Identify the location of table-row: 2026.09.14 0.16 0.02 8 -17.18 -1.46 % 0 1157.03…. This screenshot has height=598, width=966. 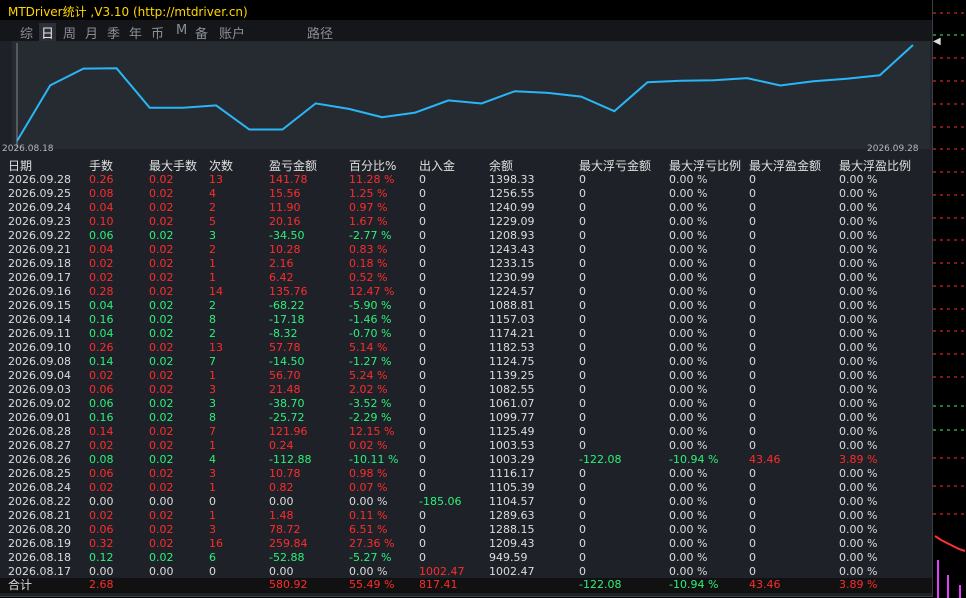
(466, 320).